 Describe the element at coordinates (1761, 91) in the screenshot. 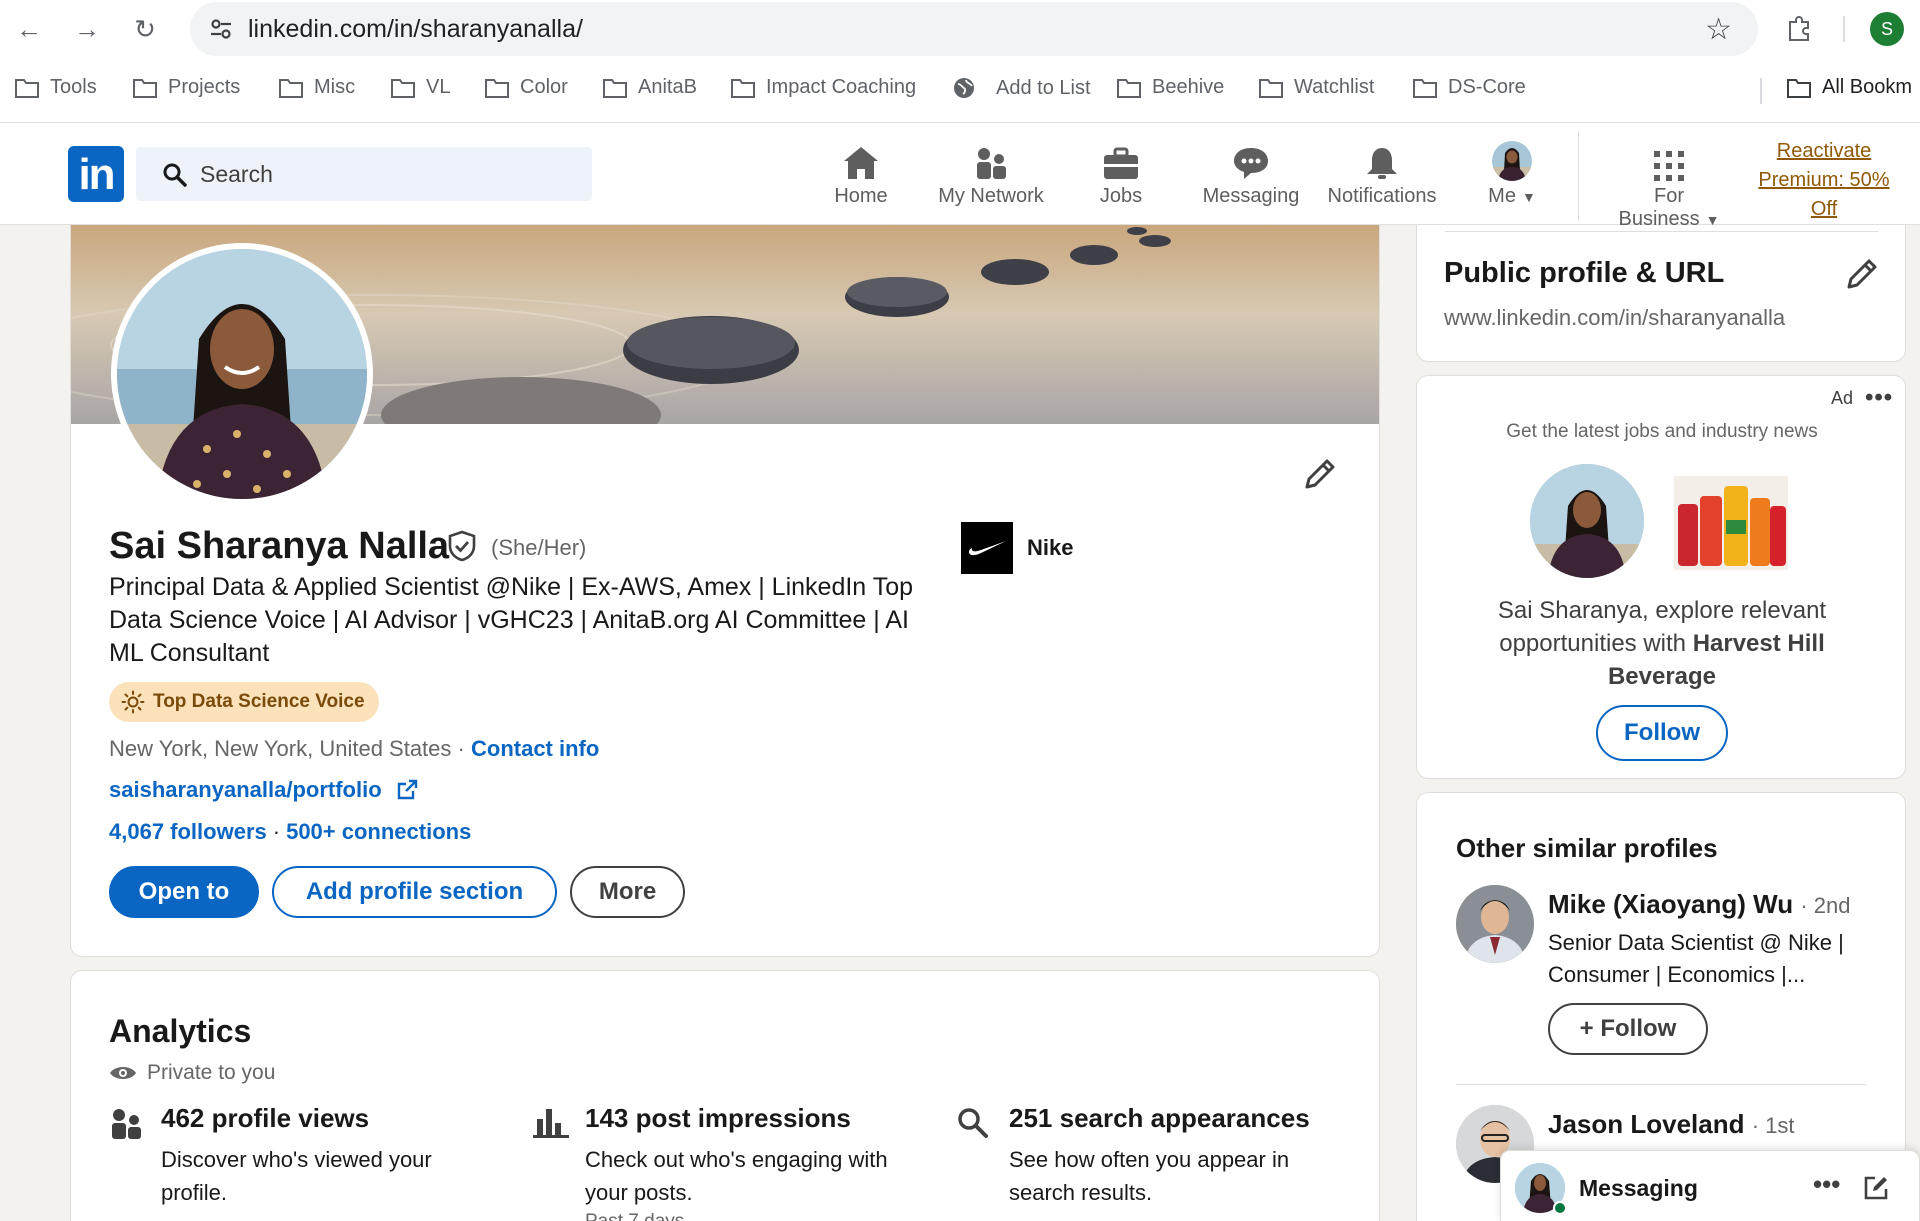

I see `bookmarks-divider` at that location.